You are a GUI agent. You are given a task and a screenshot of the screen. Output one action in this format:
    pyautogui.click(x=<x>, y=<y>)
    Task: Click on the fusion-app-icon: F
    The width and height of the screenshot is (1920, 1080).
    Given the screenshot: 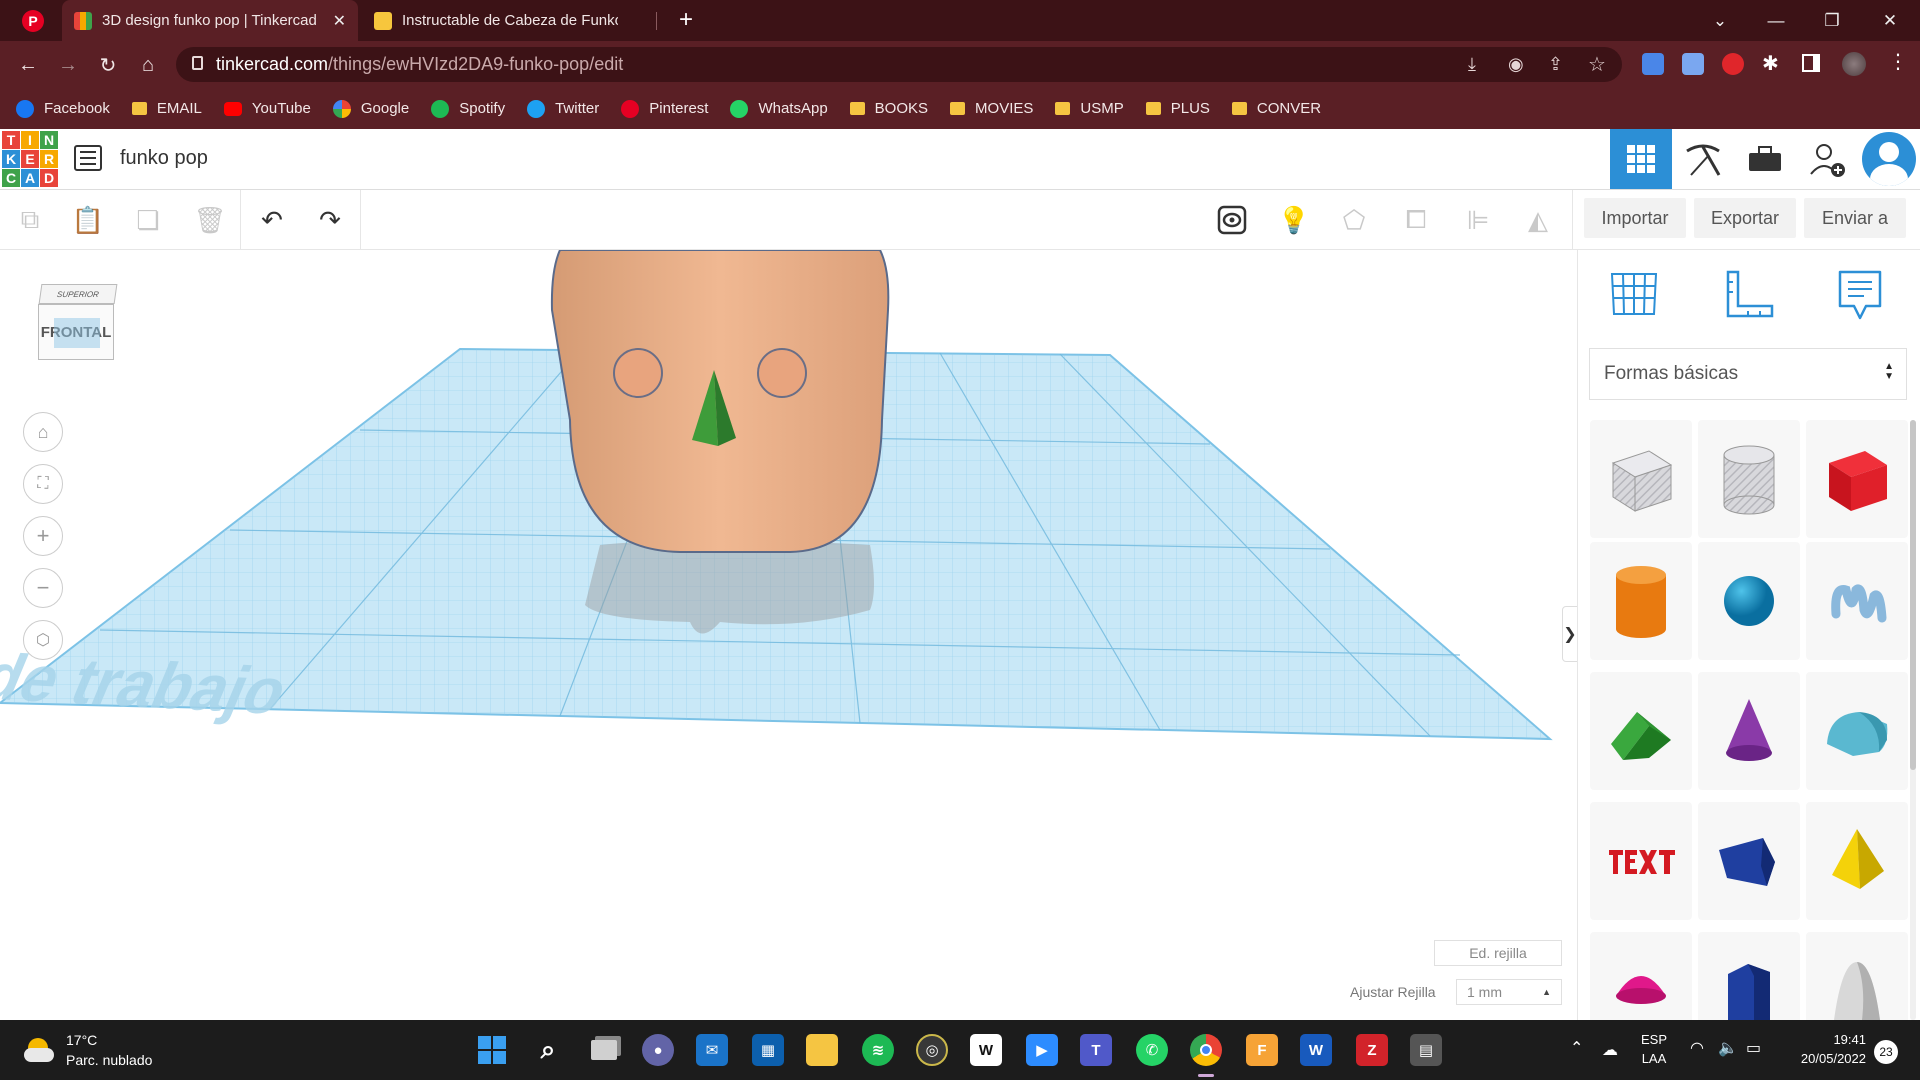 What is the action you would take?
    pyautogui.click(x=1262, y=1050)
    